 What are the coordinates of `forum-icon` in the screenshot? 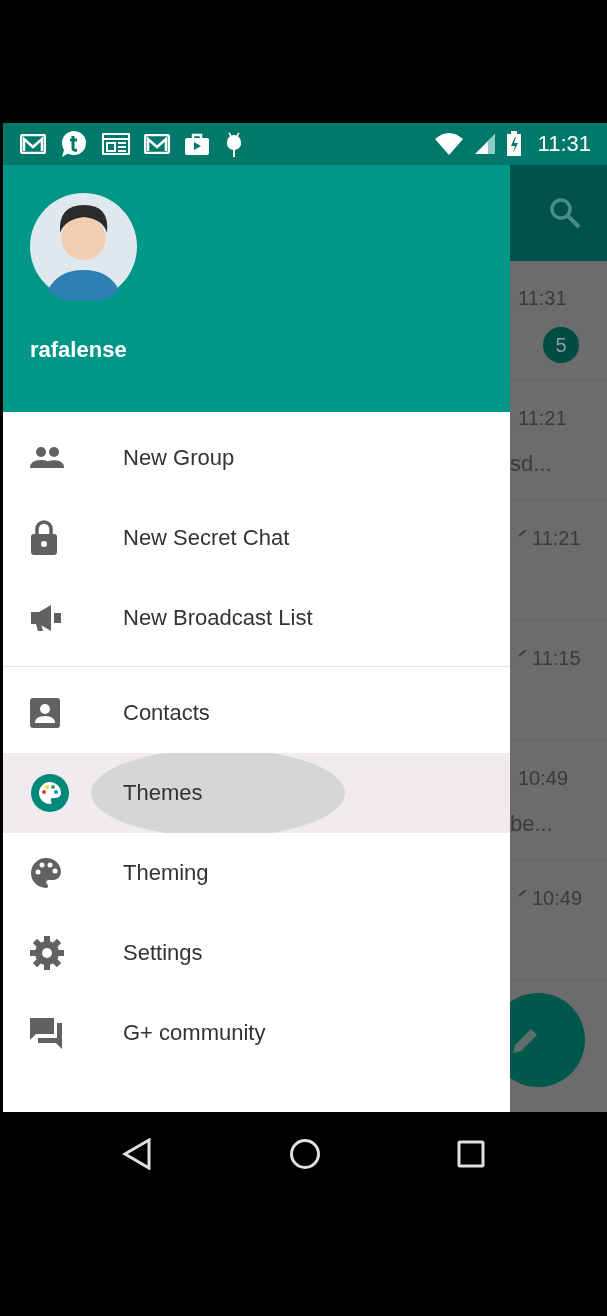 It's located at (47, 1033).